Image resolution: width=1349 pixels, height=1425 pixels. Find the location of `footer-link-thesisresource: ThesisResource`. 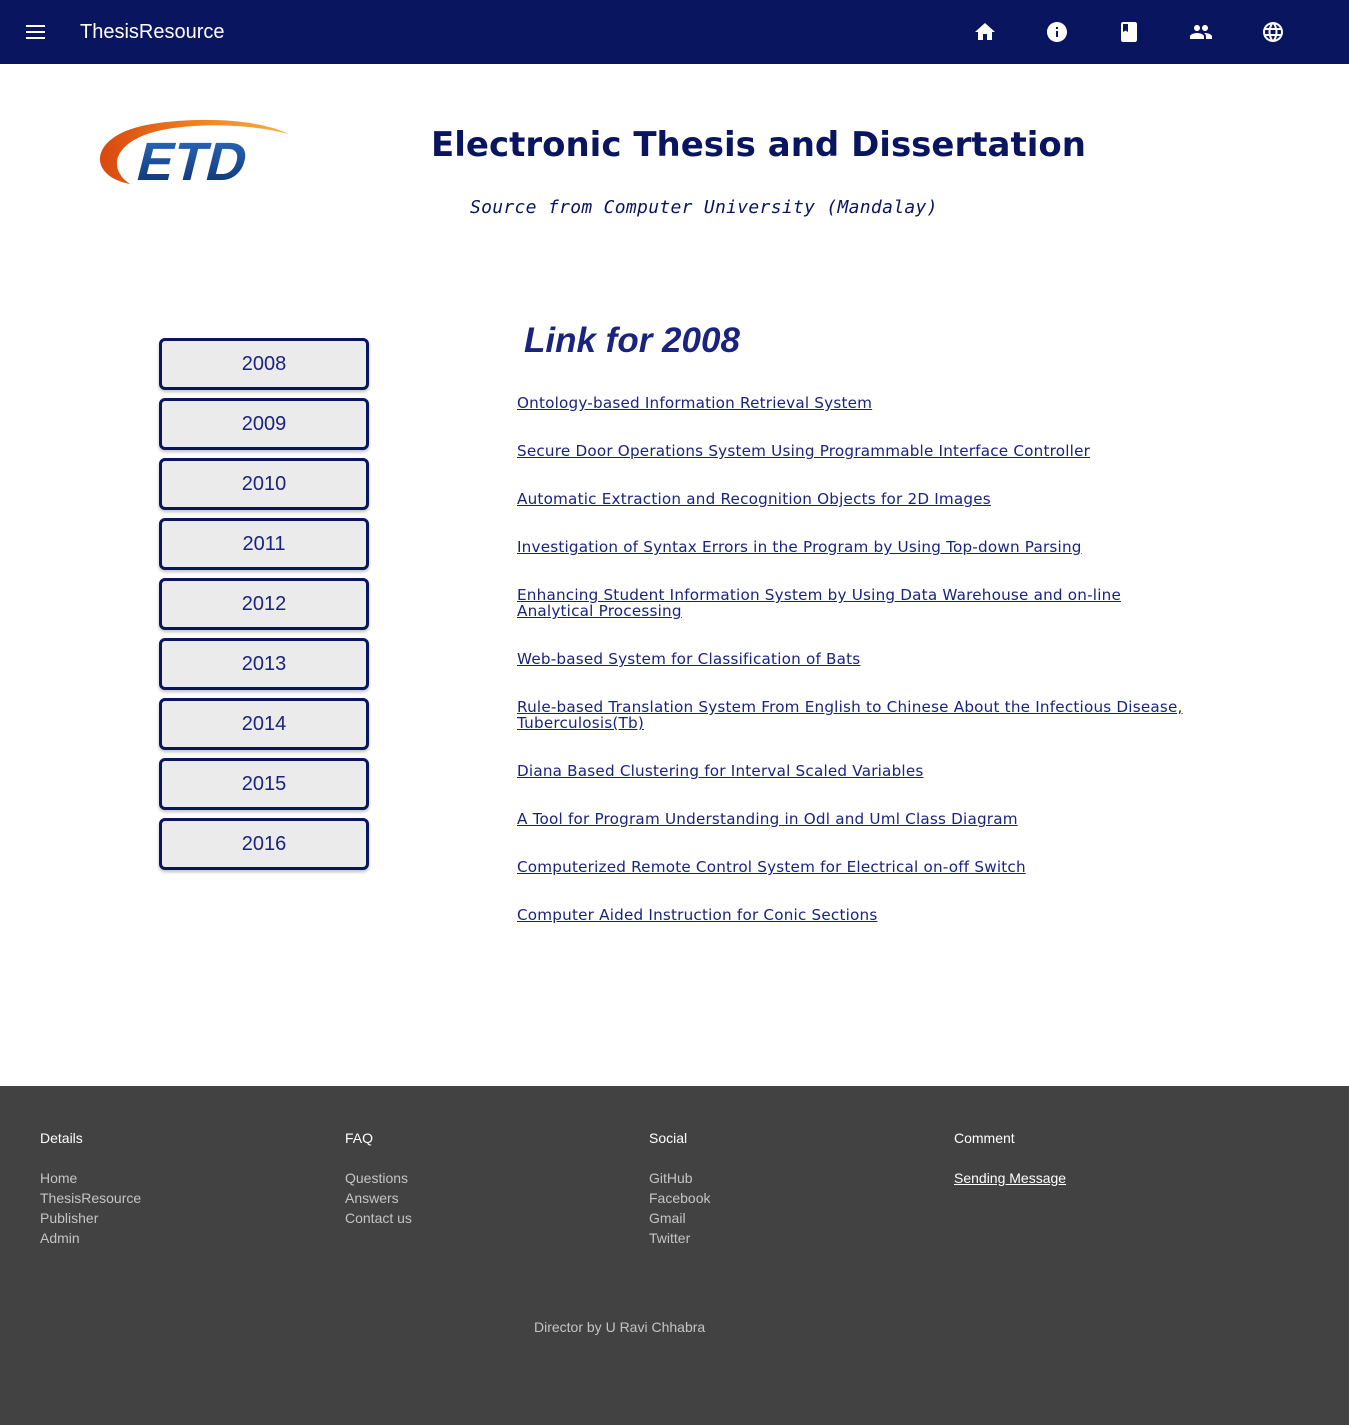

footer-link-thesisresource: ThesisResource is located at coordinates (180, 1198).